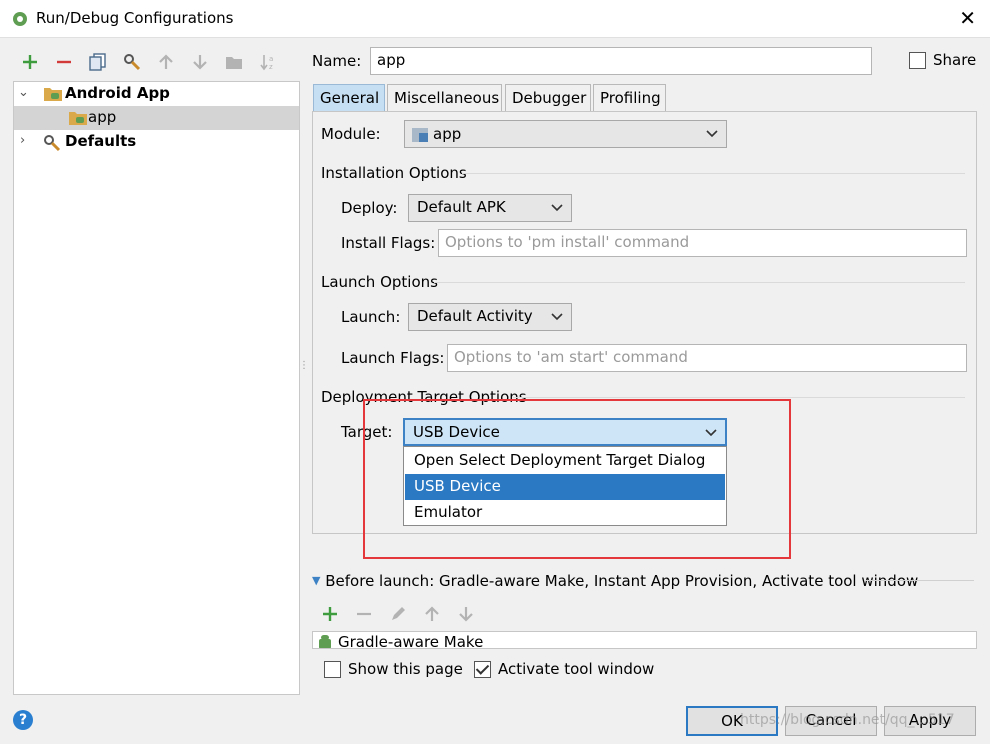 The image size is (990, 744). Describe the element at coordinates (271, 59) in the screenshot. I see `svg-text: a` at that location.